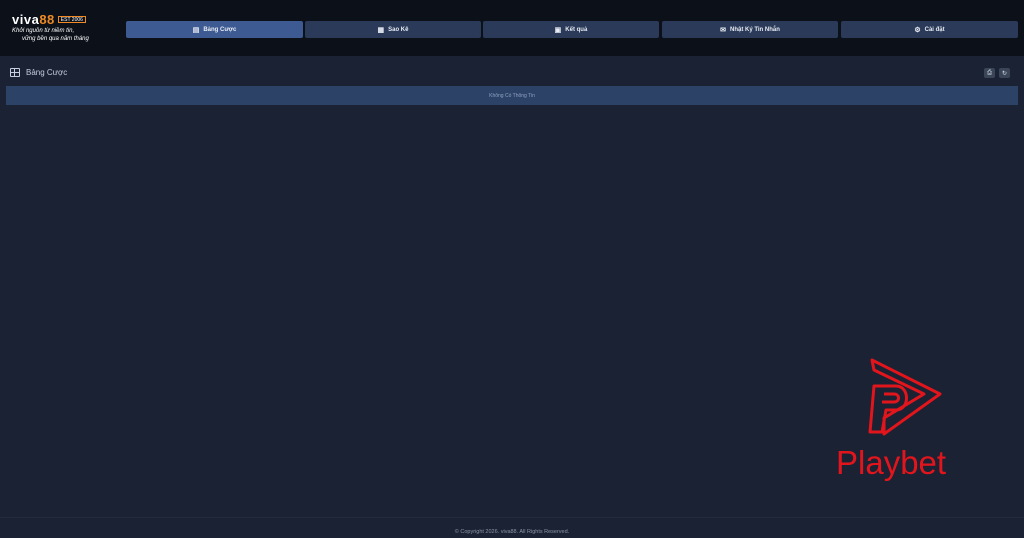 The height and width of the screenshot is (538, 1024). I want to click on est-badge: EST 2006, so click(71, 19).